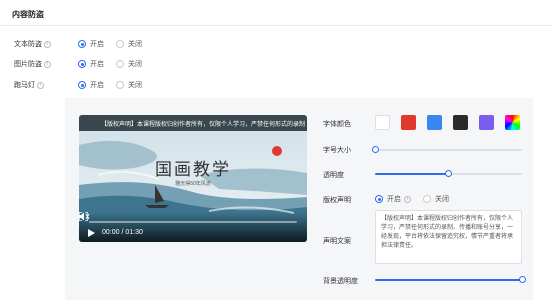 The height and width of the screenshot is (300, 553). I want to click on marquee-text: 【版权声明】本课程版权归创作者所有，仅限个人学习，严禁任何形式的录制, so click(203, 125).